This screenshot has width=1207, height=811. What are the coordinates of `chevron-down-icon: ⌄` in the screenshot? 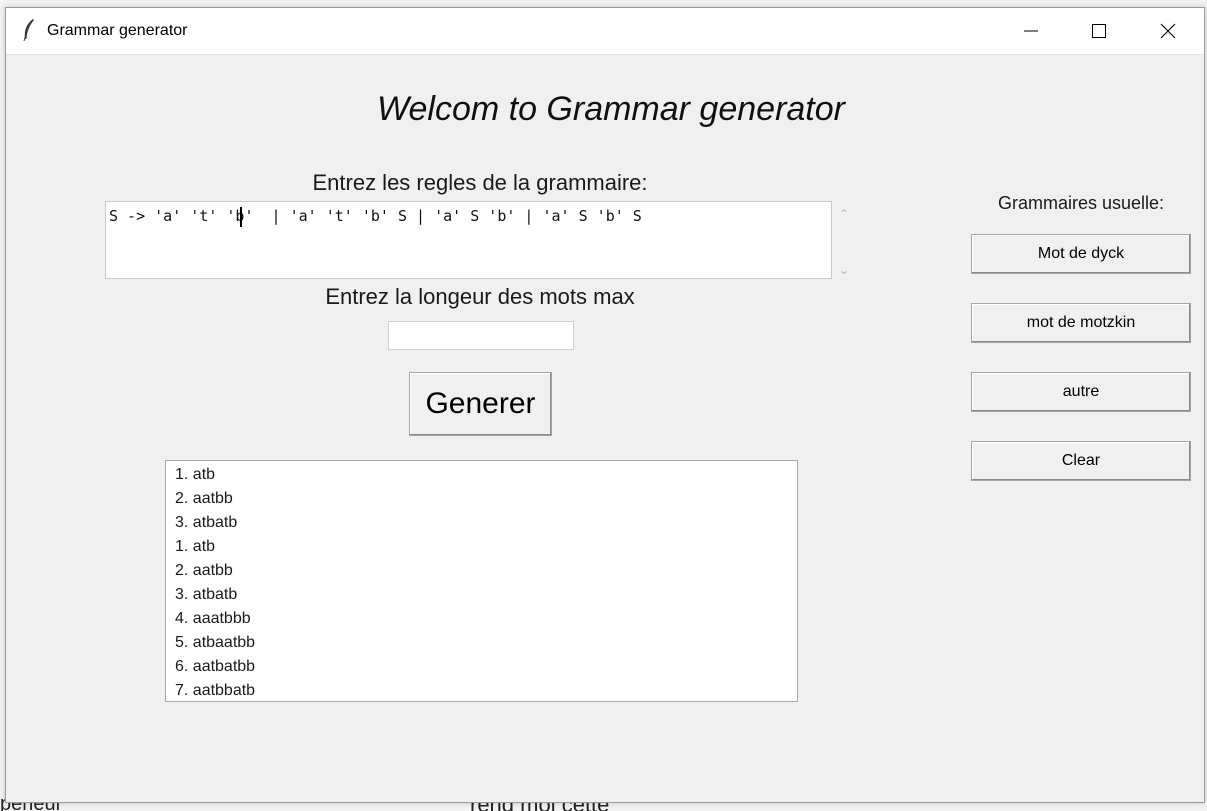 It's located at (844, 270).